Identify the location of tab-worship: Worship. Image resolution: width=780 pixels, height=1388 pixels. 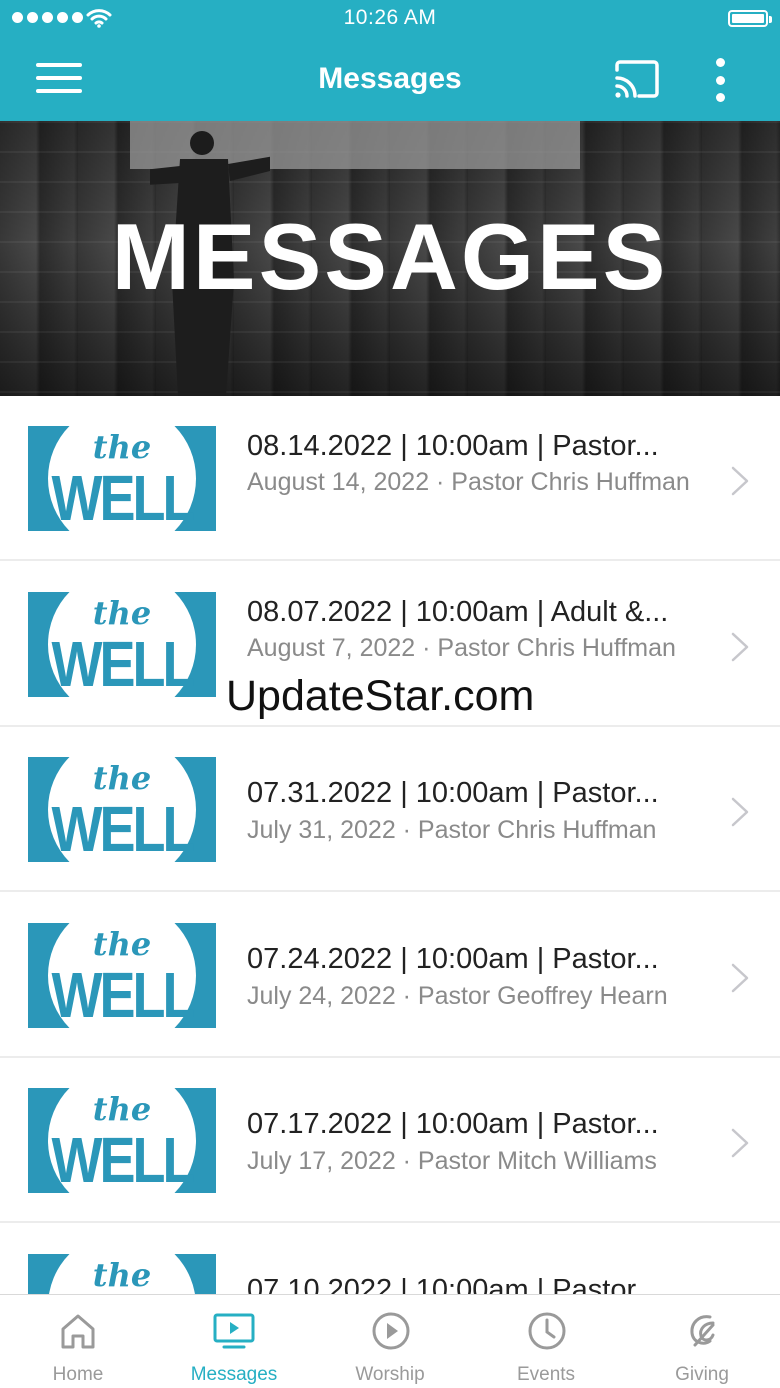
(390, 1341).